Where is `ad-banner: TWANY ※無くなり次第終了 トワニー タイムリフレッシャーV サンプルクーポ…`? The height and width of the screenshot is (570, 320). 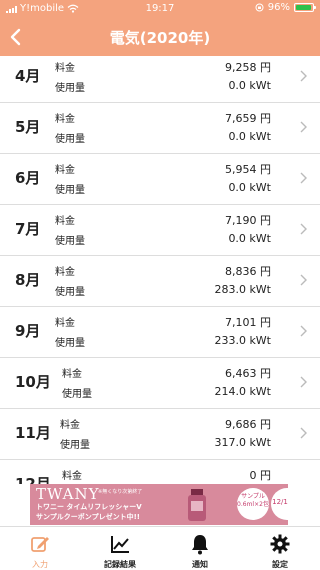
ad-banner: TWANY ※無くなり次第終了 トワニー タイムリフレッシャーV サンプルクーポ… is located at coordinates (159, 504).